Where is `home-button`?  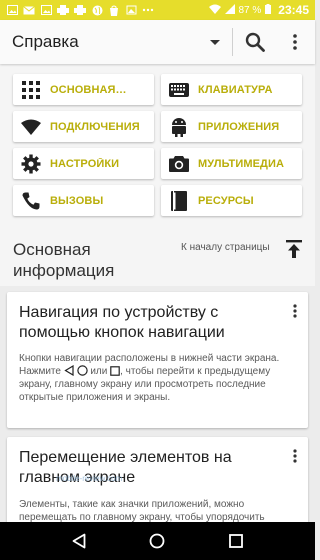
home-button is located at coordinates (157, 541).